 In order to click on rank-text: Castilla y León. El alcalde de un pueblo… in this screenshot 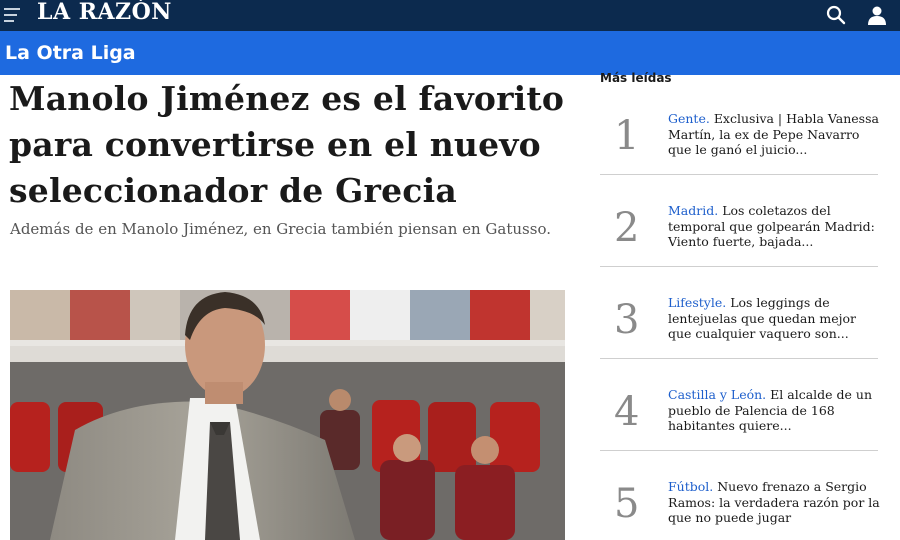, I will do `click(774, 410)`.